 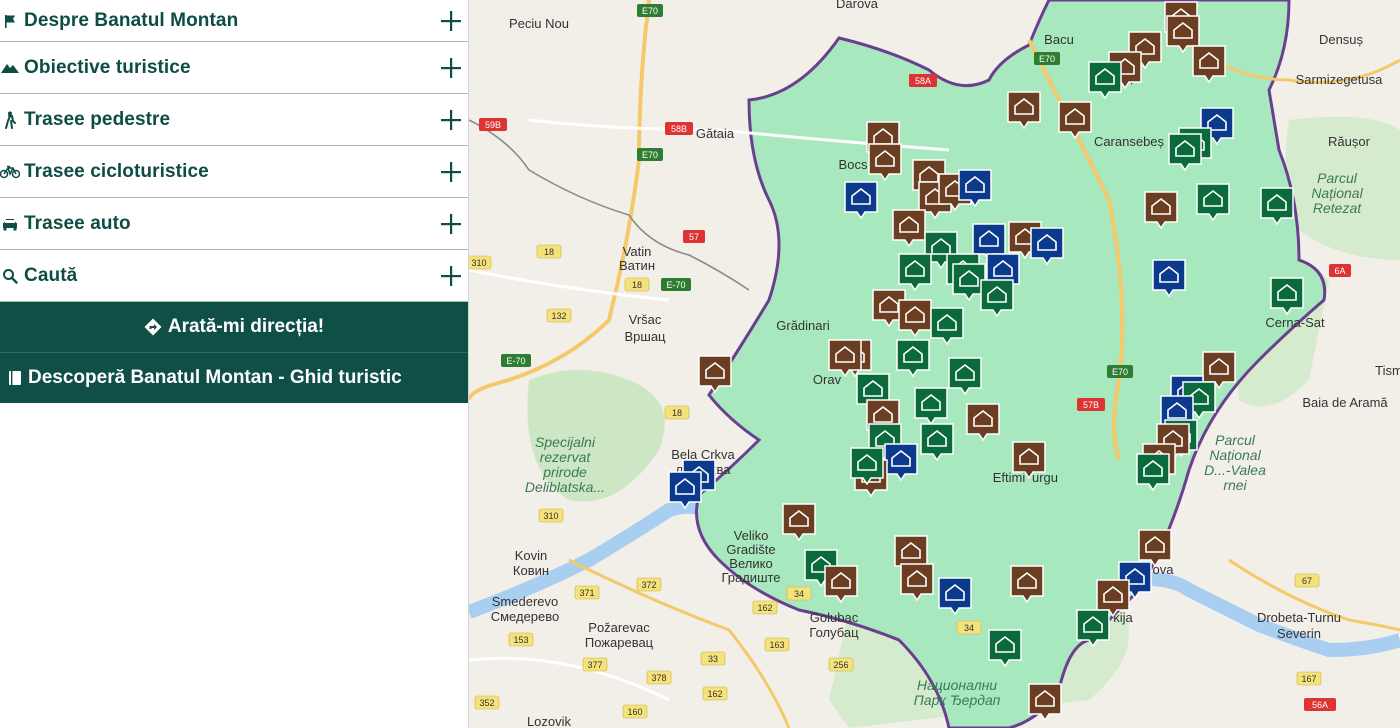 What do you see at coordinates (234, 224) in the screenshot?
I see `accordion-auto: Trasee auto` at bounding box center [234, 224].